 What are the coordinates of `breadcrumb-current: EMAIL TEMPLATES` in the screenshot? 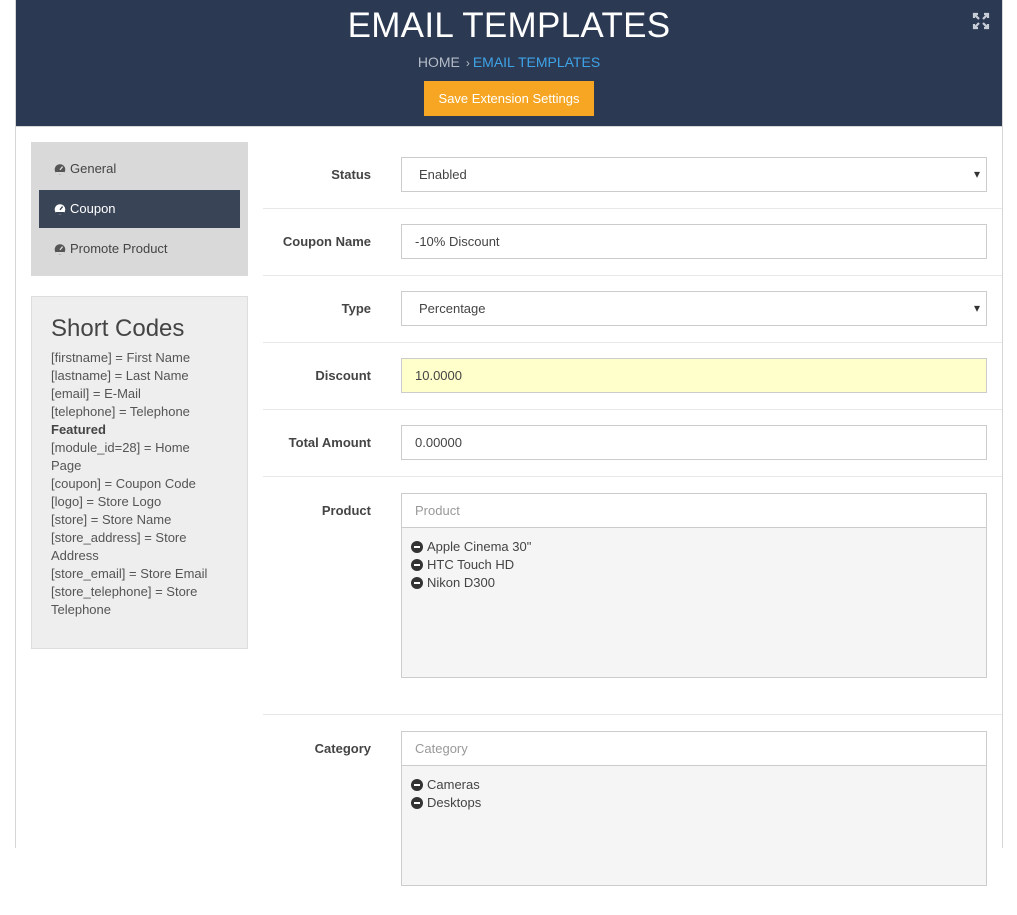 It's located at (536, 62).